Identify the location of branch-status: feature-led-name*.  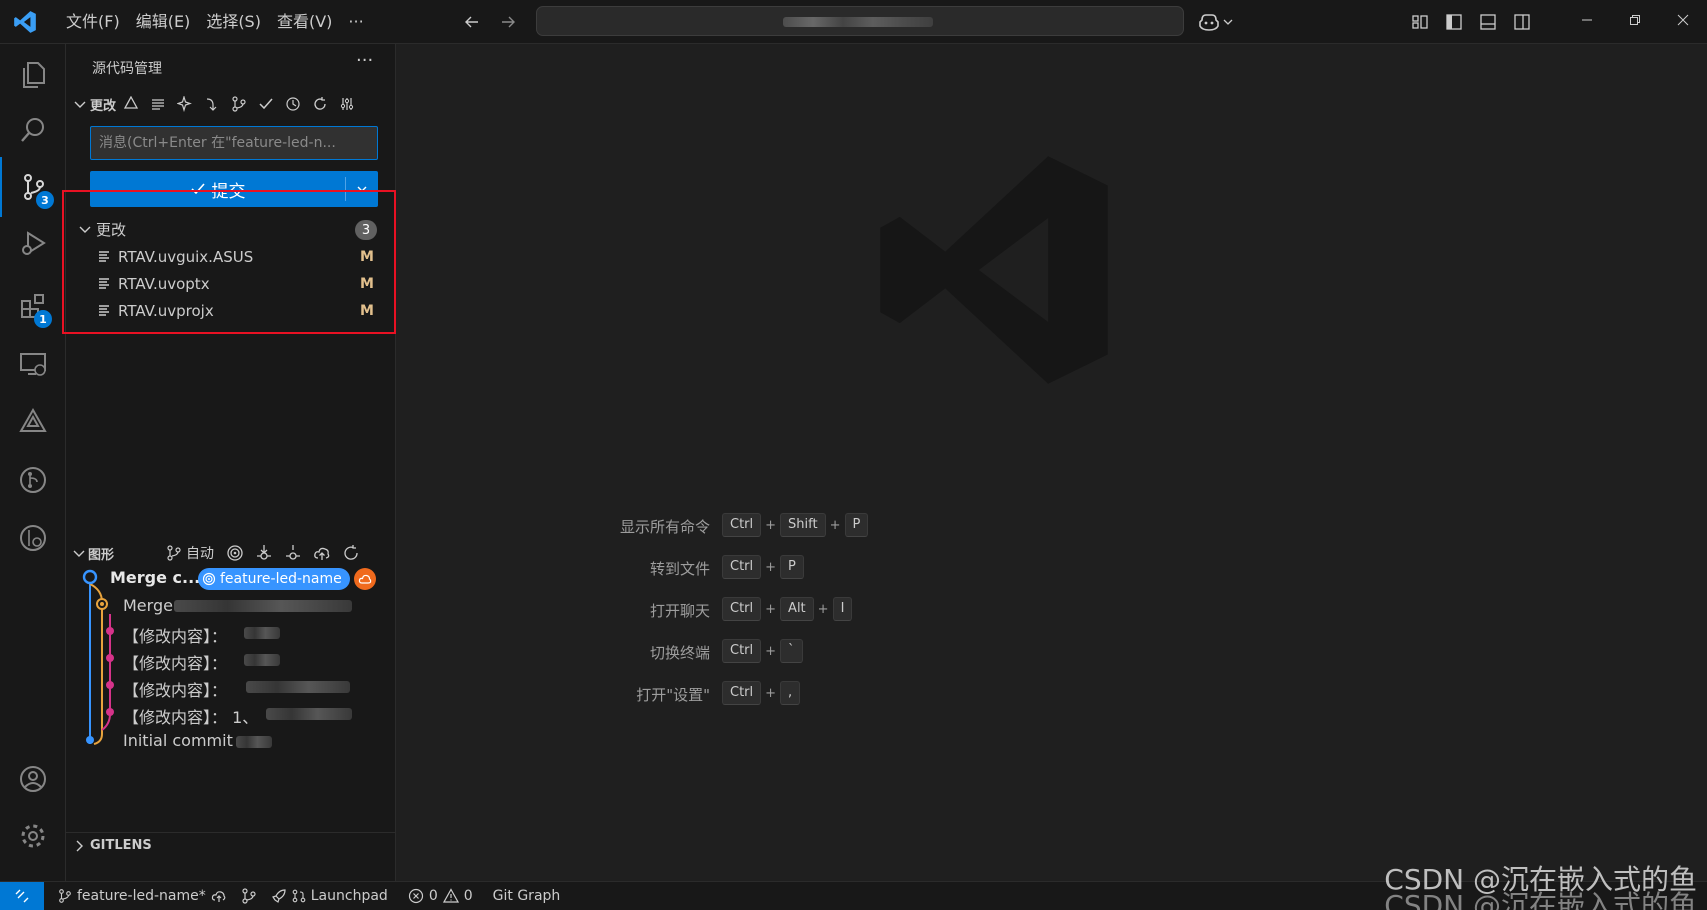
(142, 896).